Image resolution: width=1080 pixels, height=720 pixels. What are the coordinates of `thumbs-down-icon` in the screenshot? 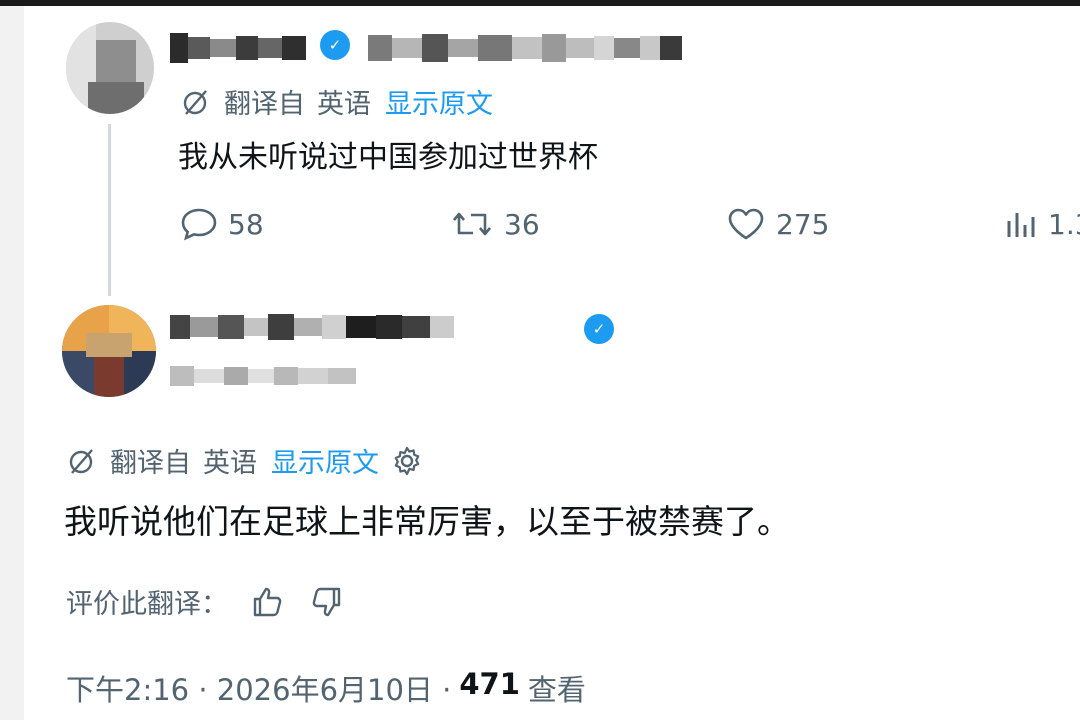 It's located at (326, 602).